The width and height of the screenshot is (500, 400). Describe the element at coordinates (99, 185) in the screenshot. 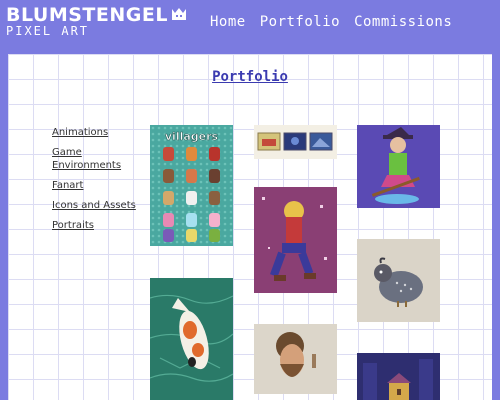

I see `category-fanart-link: Fanart` at that location.